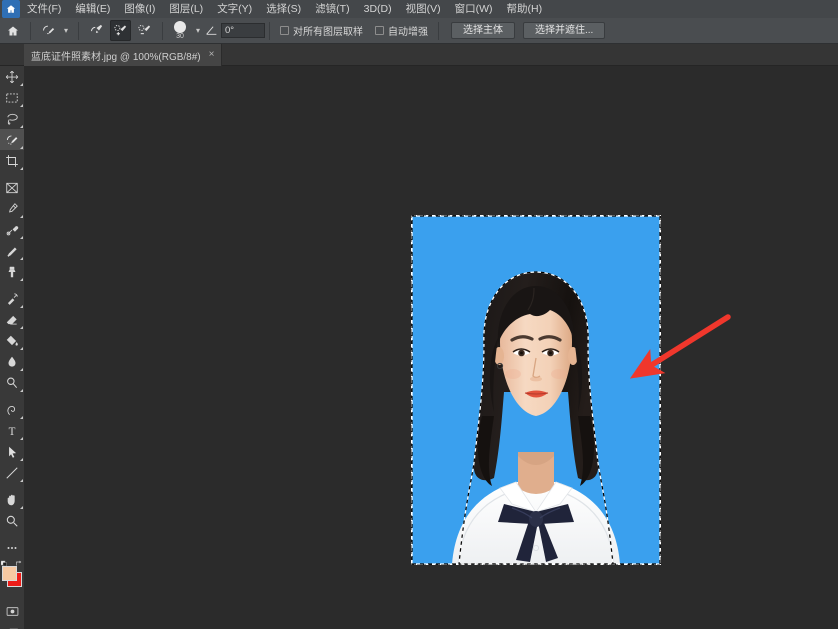 Image resolution: width=838 pixels, height=629 pixels. I want to click on document-tab-title: 蓝底证件照素材.jpg @ 100%(RGB/8#), so click(116, 57).